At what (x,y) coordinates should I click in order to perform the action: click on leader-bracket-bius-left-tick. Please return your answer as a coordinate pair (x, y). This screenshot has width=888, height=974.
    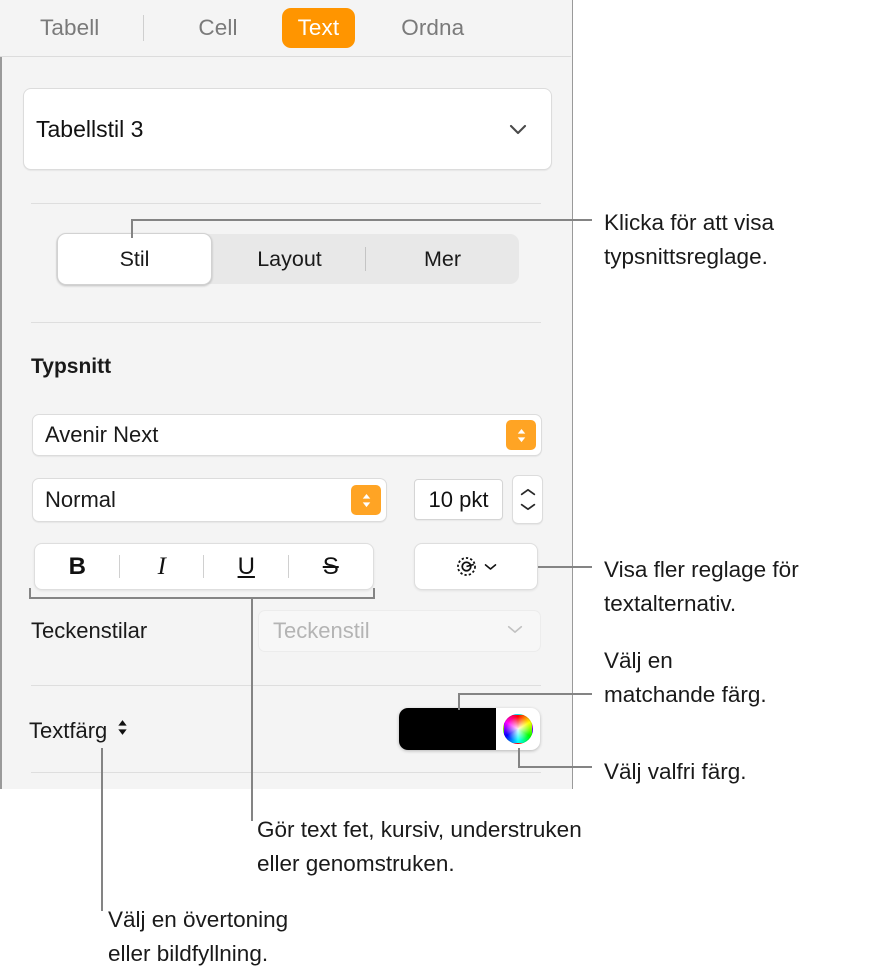
    Looking at the image, I should click on (30, 593).